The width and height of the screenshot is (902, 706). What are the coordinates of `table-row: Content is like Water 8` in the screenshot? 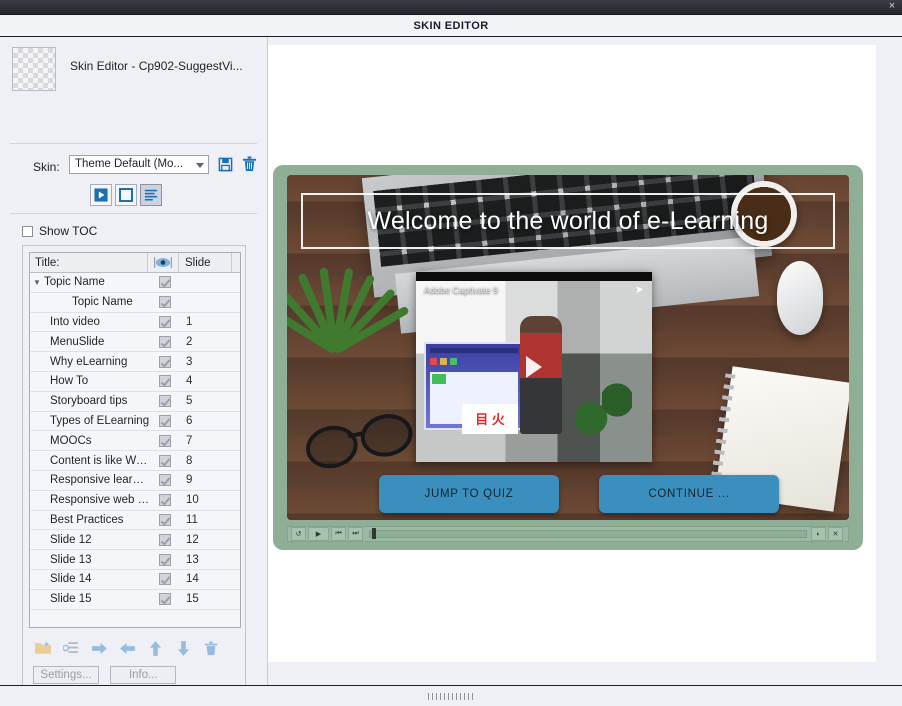 It's located at (135, 461).